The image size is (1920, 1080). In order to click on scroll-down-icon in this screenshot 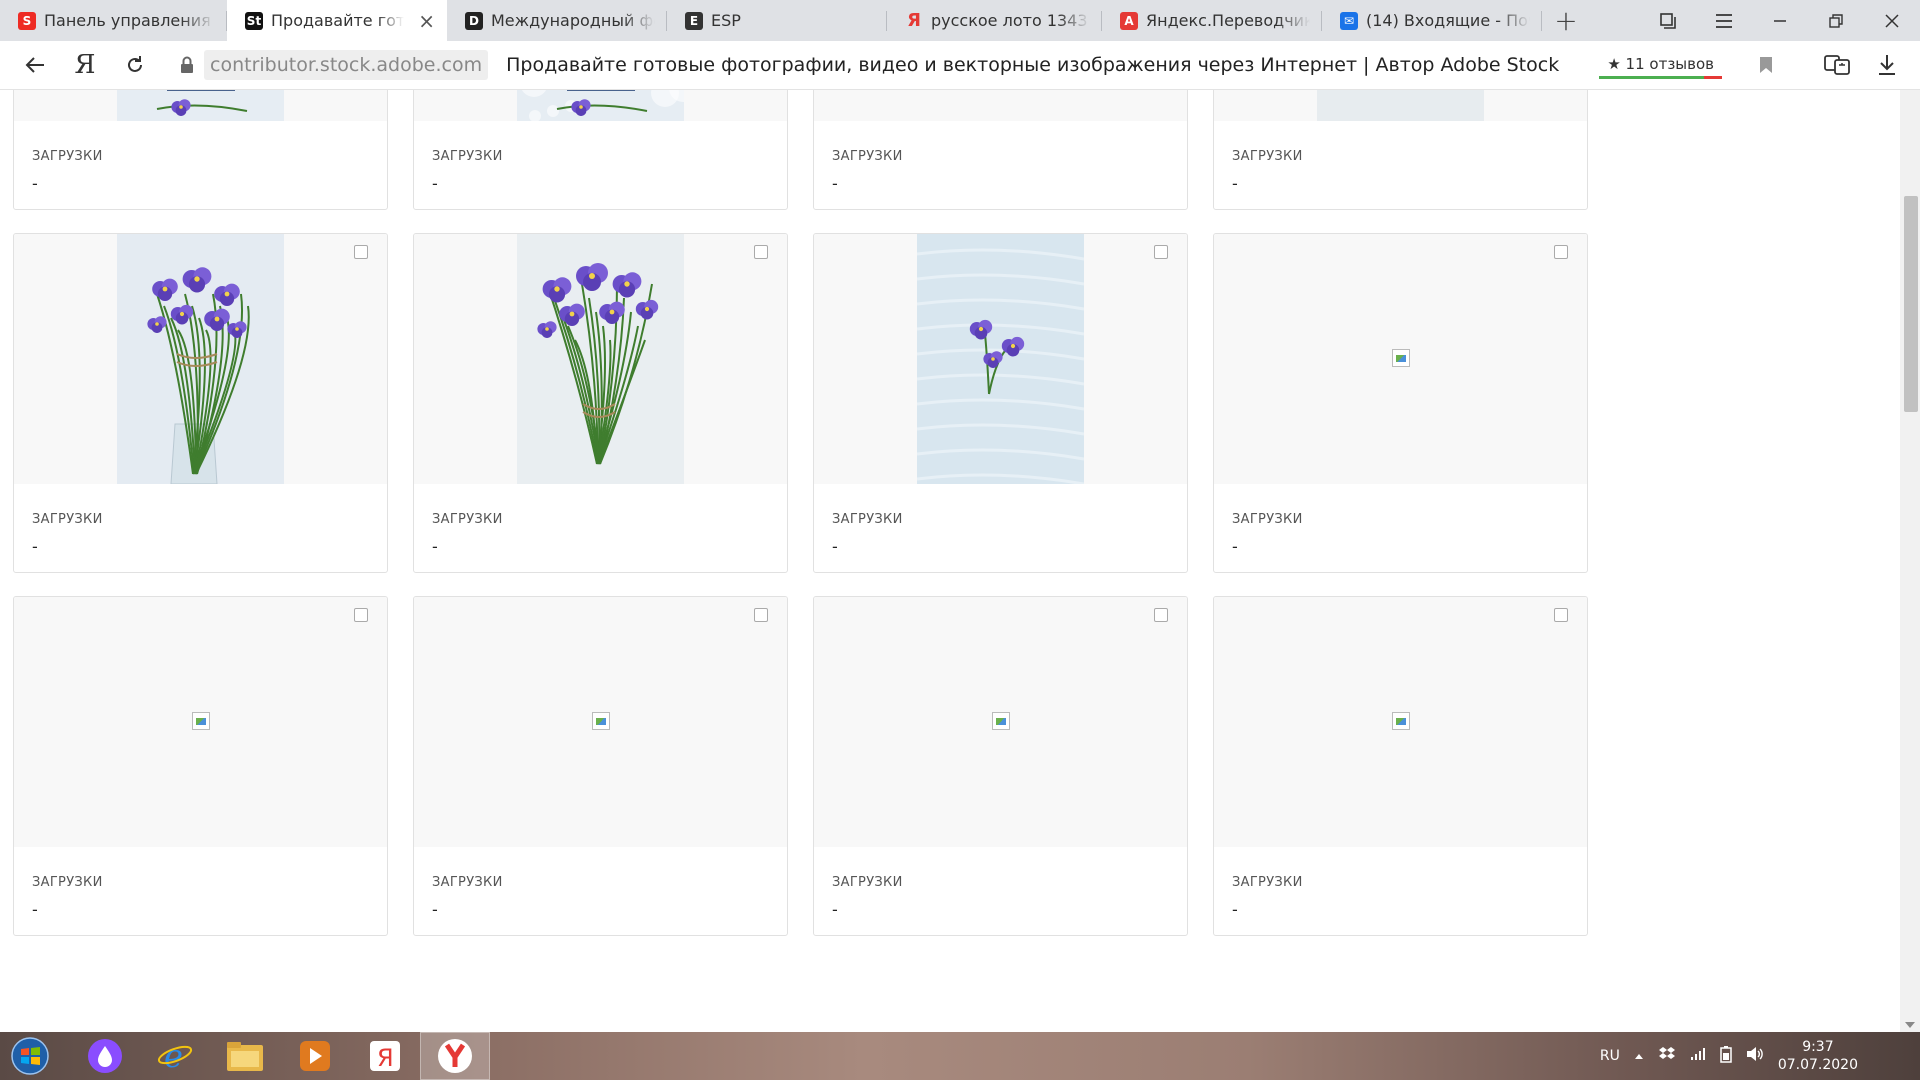, I will do `click(1910, 1025)`.